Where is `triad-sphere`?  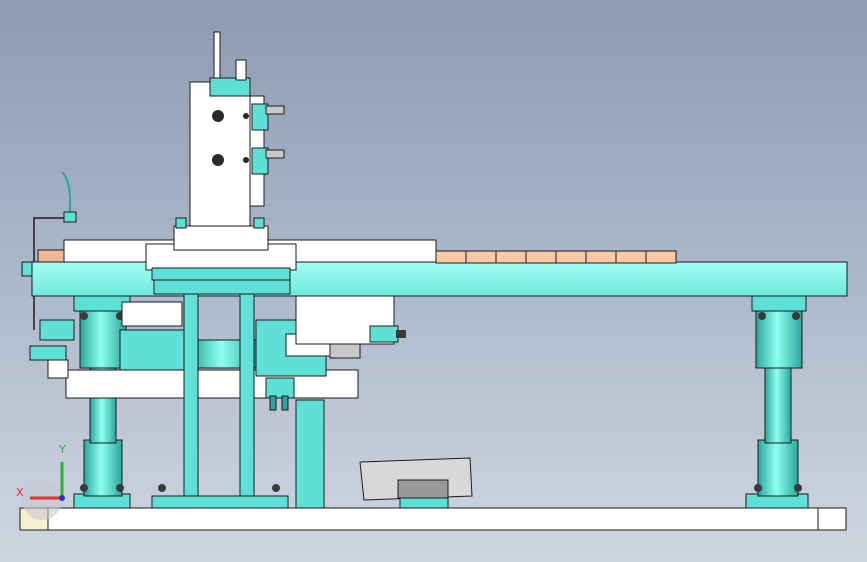
triad-sphere is located at coordinates (42, 500).